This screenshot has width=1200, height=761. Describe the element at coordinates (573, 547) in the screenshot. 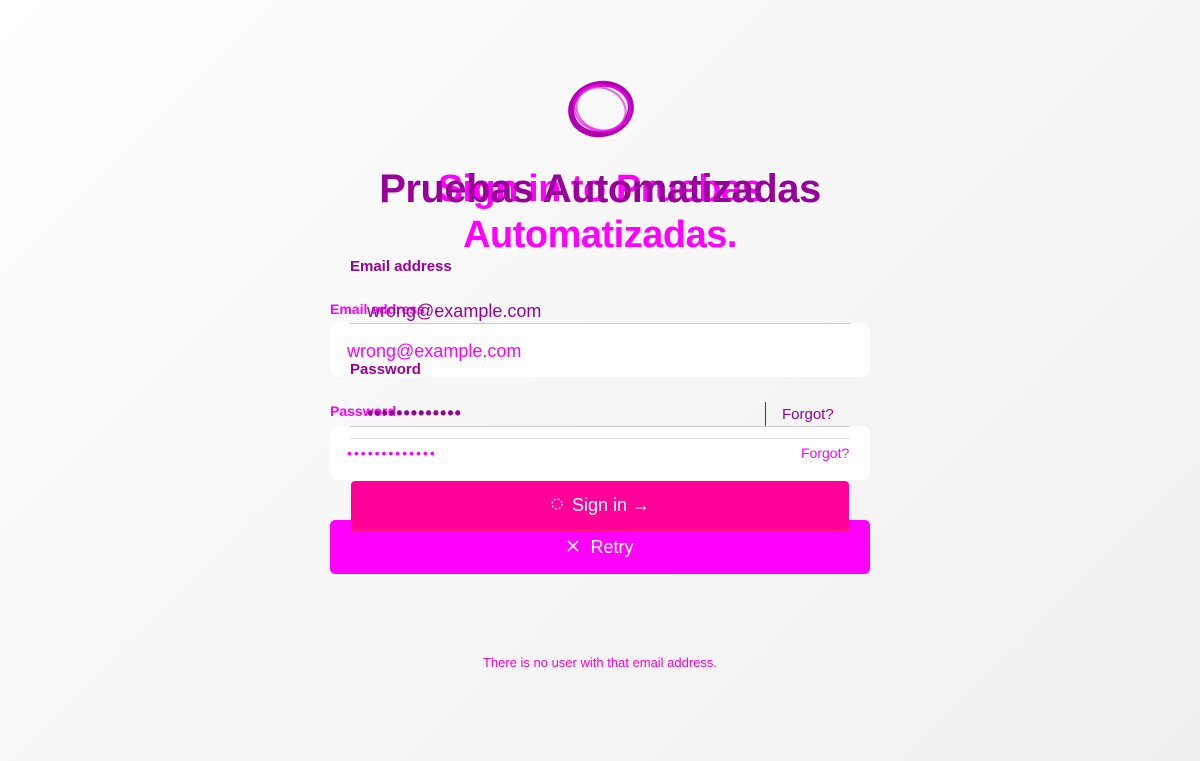

I see `close-x-icon` at that location.